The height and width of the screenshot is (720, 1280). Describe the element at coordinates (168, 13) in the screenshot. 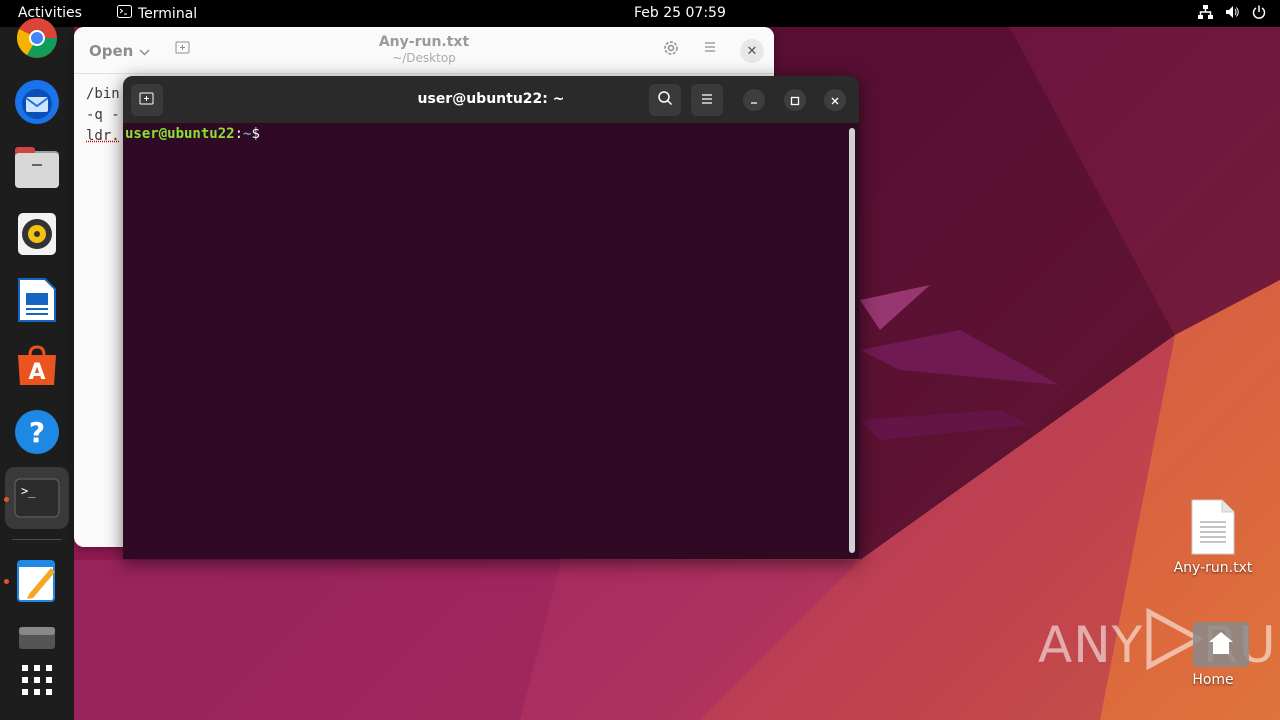

I see `app-menu-label: Terminal` at that location.